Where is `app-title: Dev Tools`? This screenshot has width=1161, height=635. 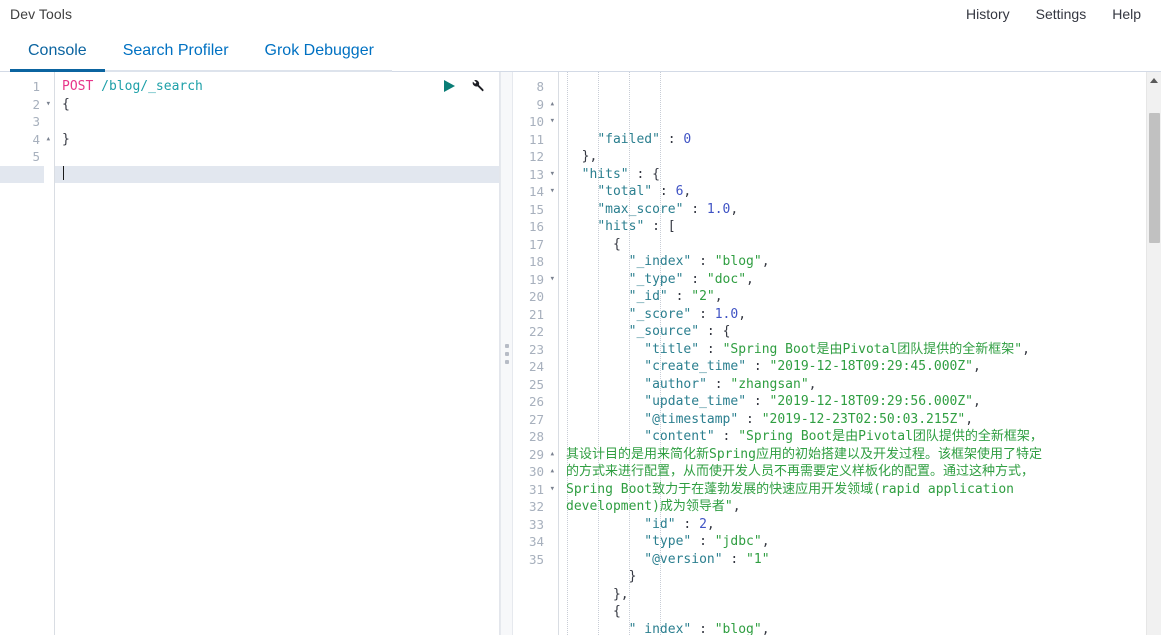
app-title: Dev Tools is located at coordinates (41, 14).